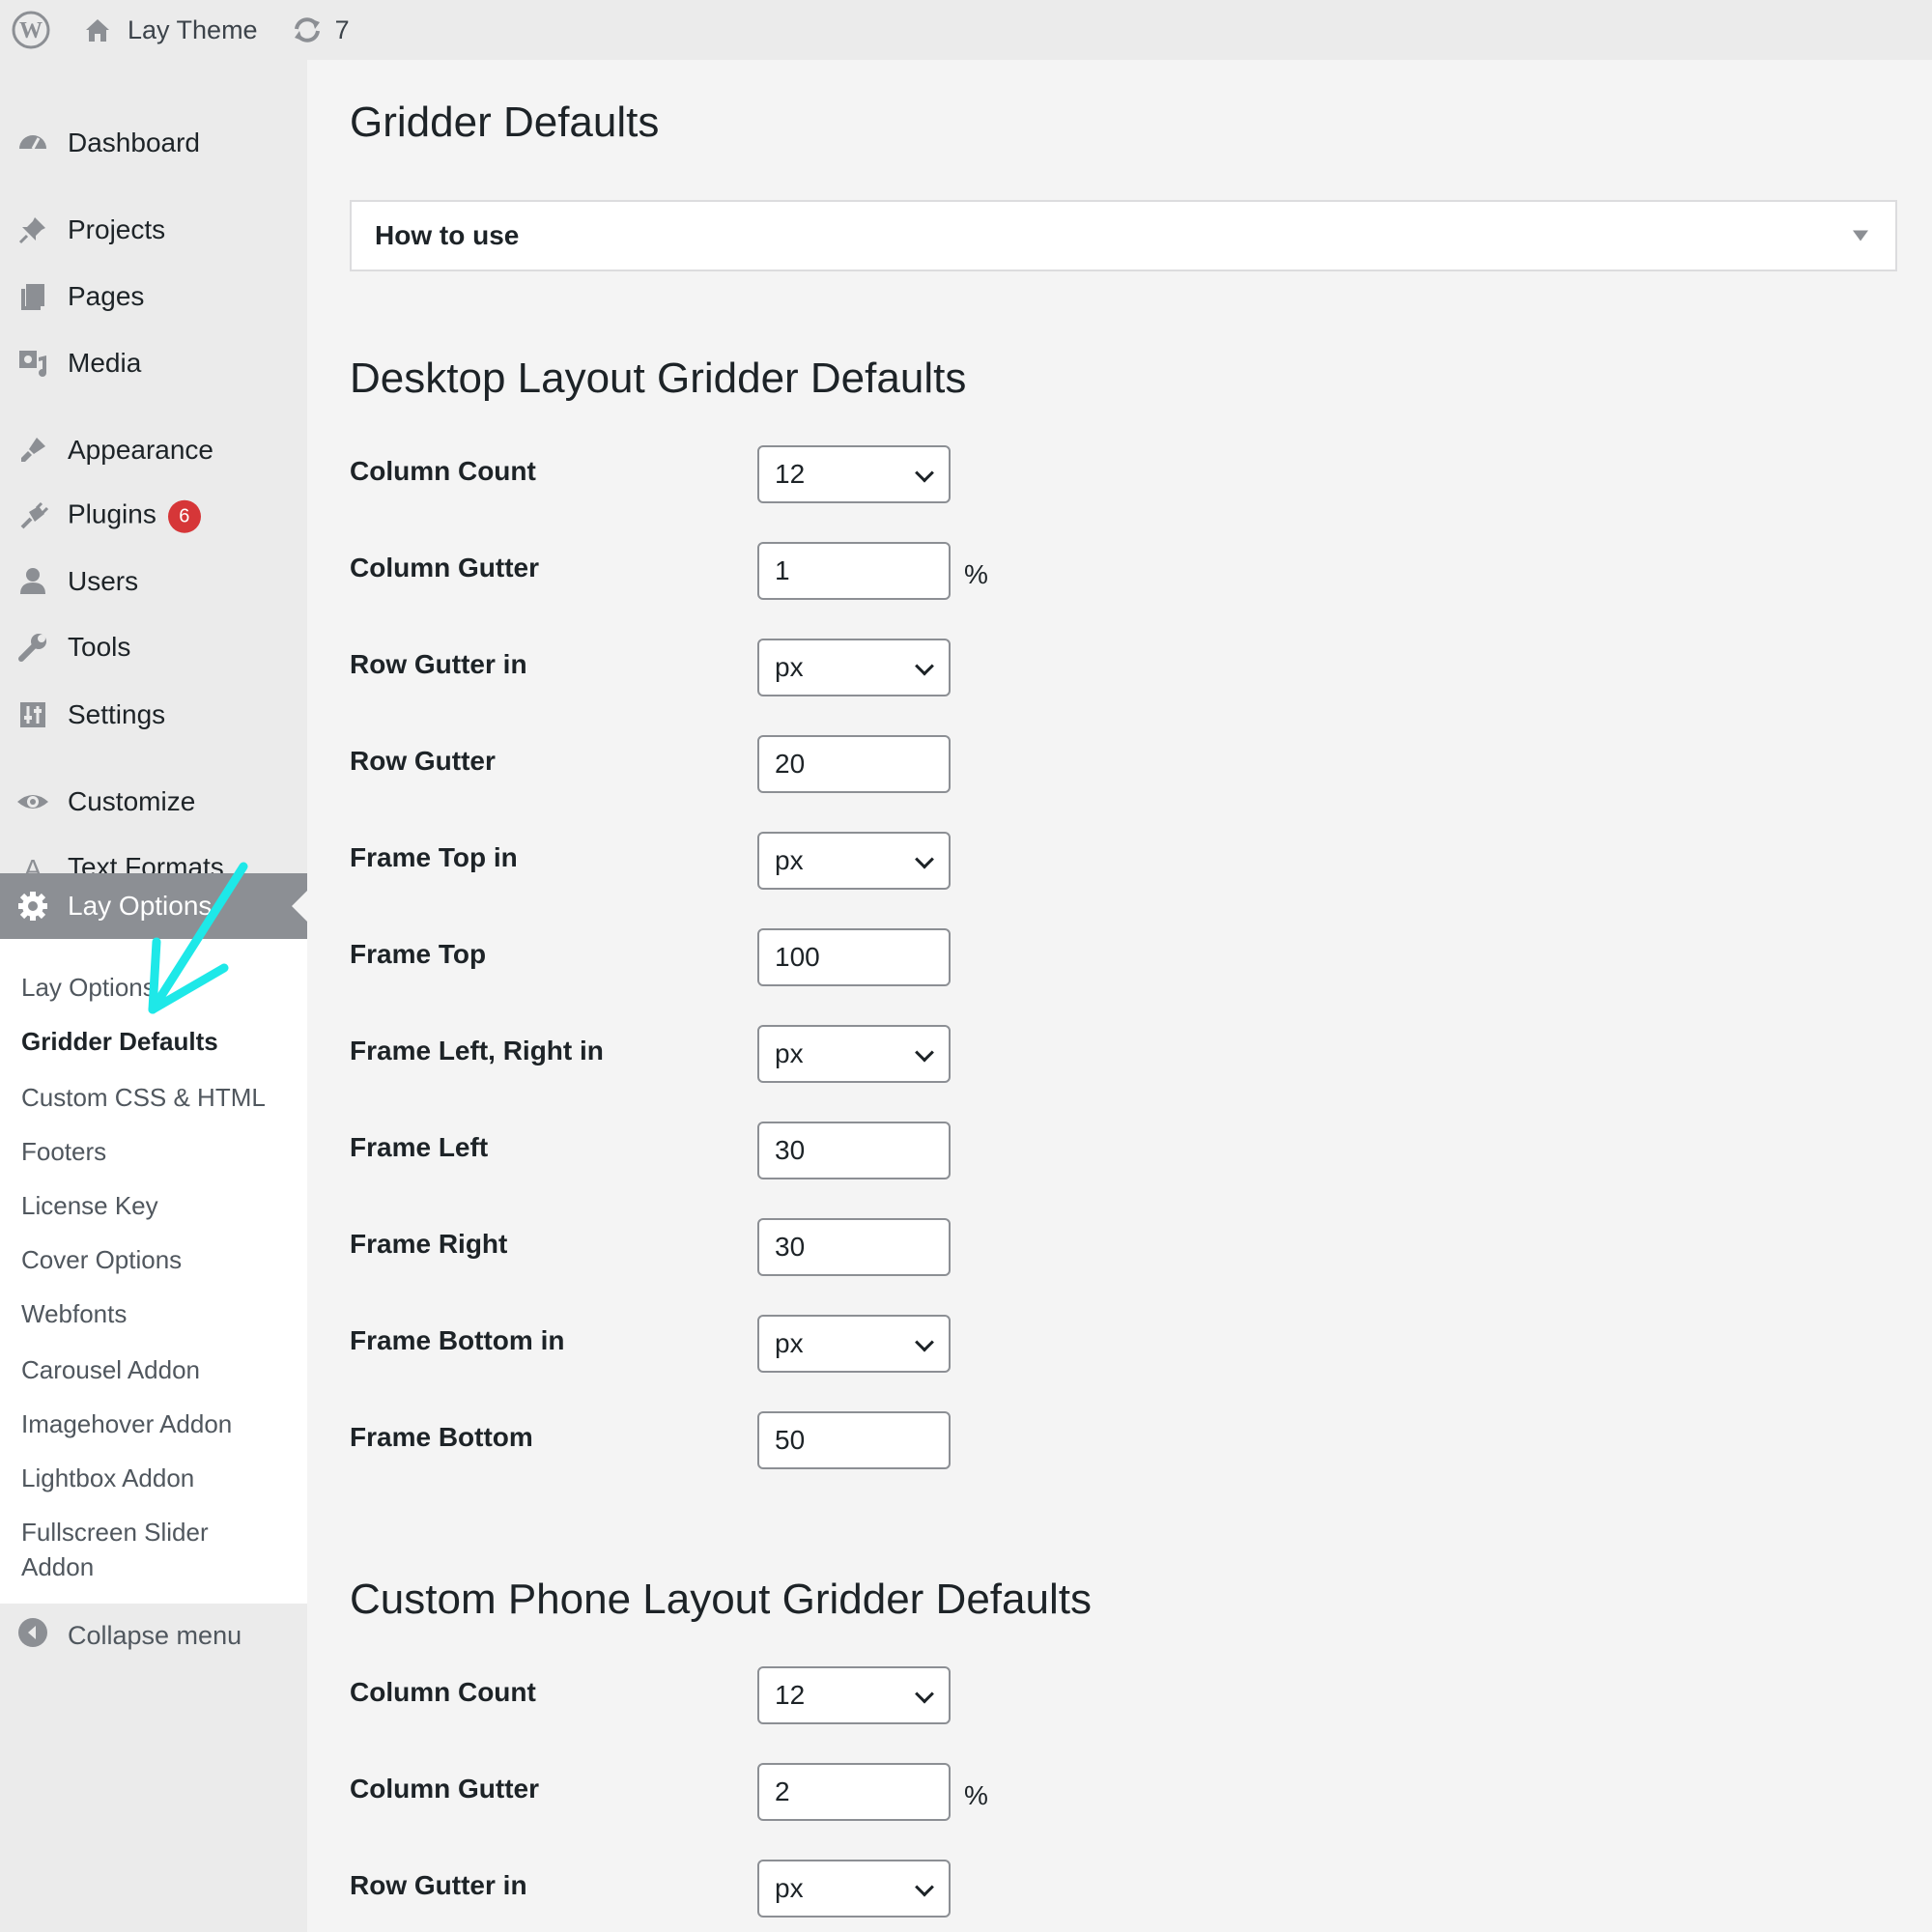 This screenshot has width=1932, height=1932. What do you see at coordinates (307, 30) in the screenshot?
I see `refresh-icon` at bounding box center [307, 30].